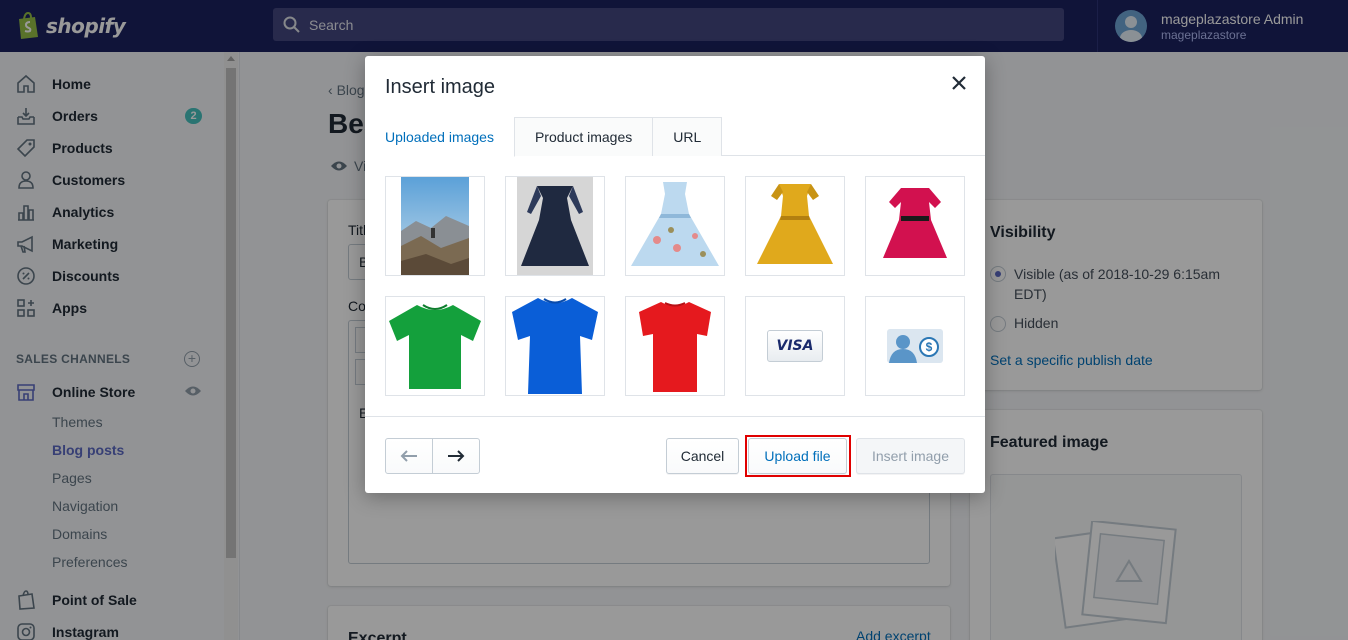 The image size is (1348, 640). I want to click on previous-page-button, so click(409, 456).